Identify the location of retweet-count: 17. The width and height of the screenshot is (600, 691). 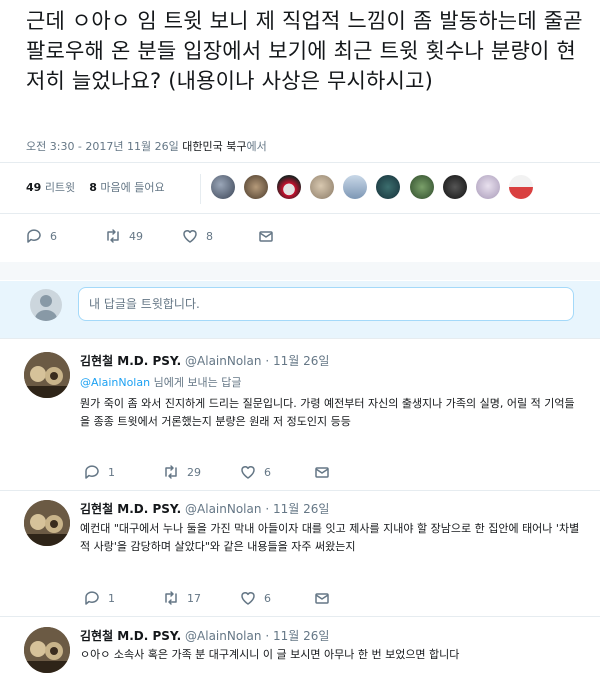
(194, 598).